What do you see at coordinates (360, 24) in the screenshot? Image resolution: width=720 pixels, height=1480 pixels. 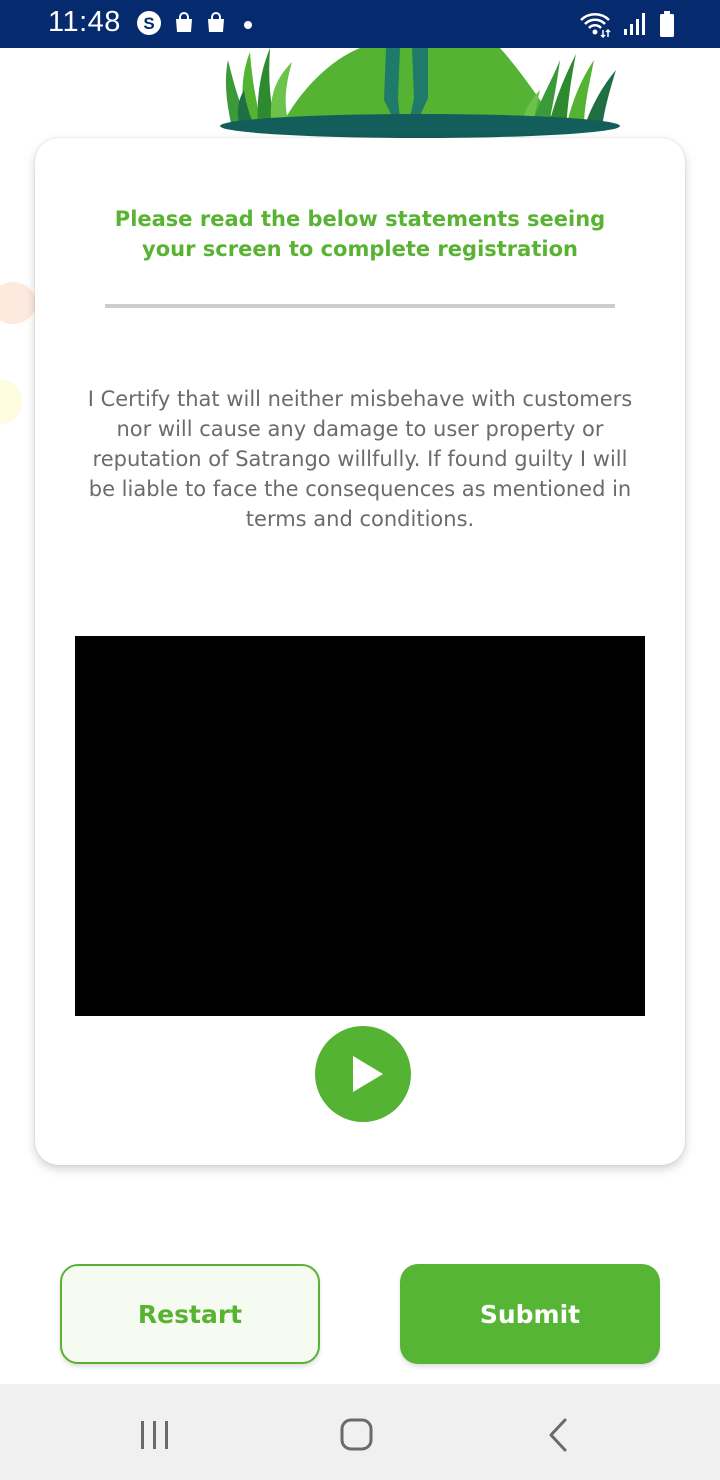 I see `status-bar: 11:48 S` at bounding box center [360, 24].